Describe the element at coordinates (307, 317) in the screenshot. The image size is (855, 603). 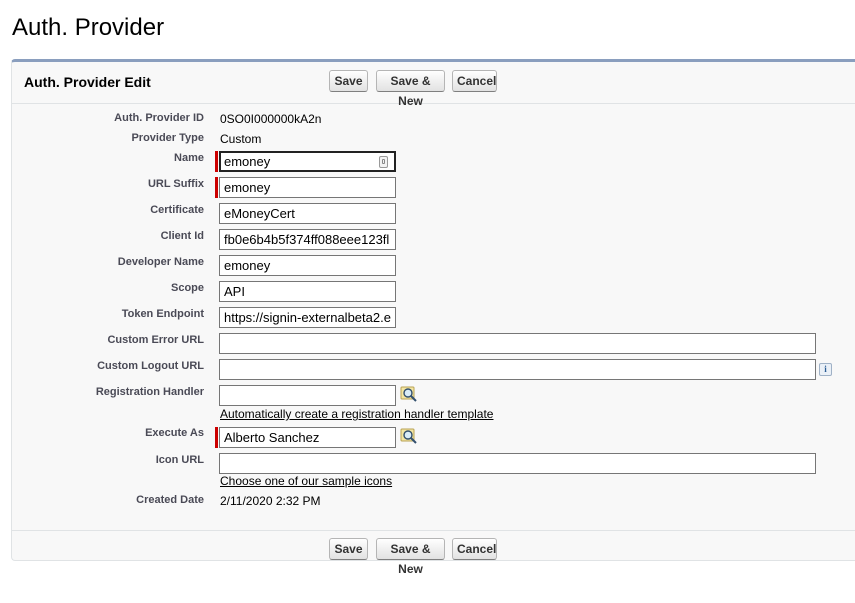
I see `token-endpoint-input: https://signin-externalbeta2.e` at that location.